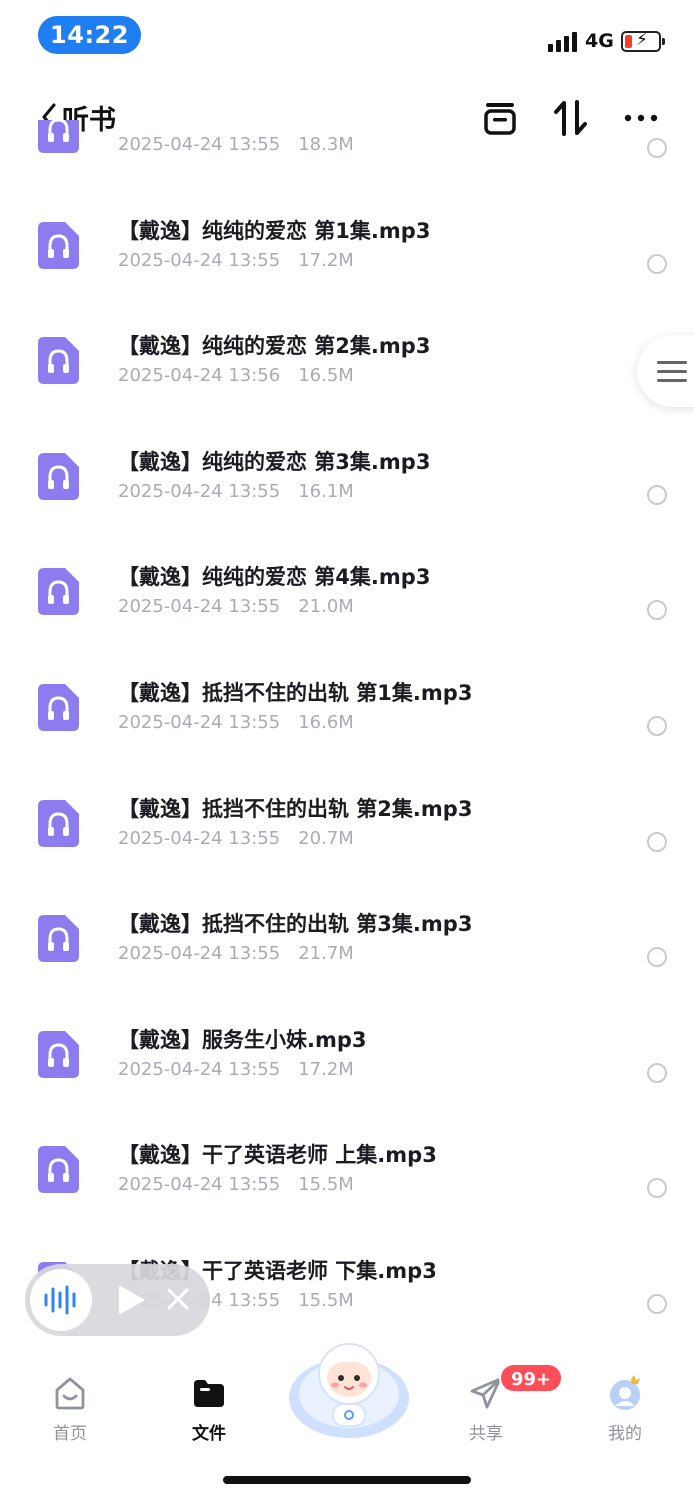  What do you see at coordinates (643, 41) in the screenshot?
I see `battery-icon: ⚡` at bounding box center [643, 41].